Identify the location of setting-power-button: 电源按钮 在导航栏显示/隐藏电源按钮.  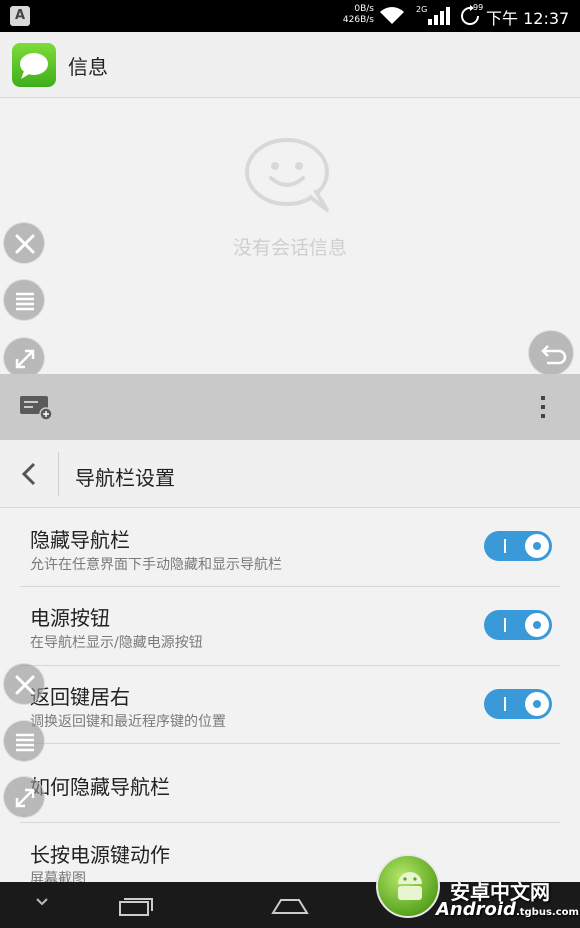
(290, 626).